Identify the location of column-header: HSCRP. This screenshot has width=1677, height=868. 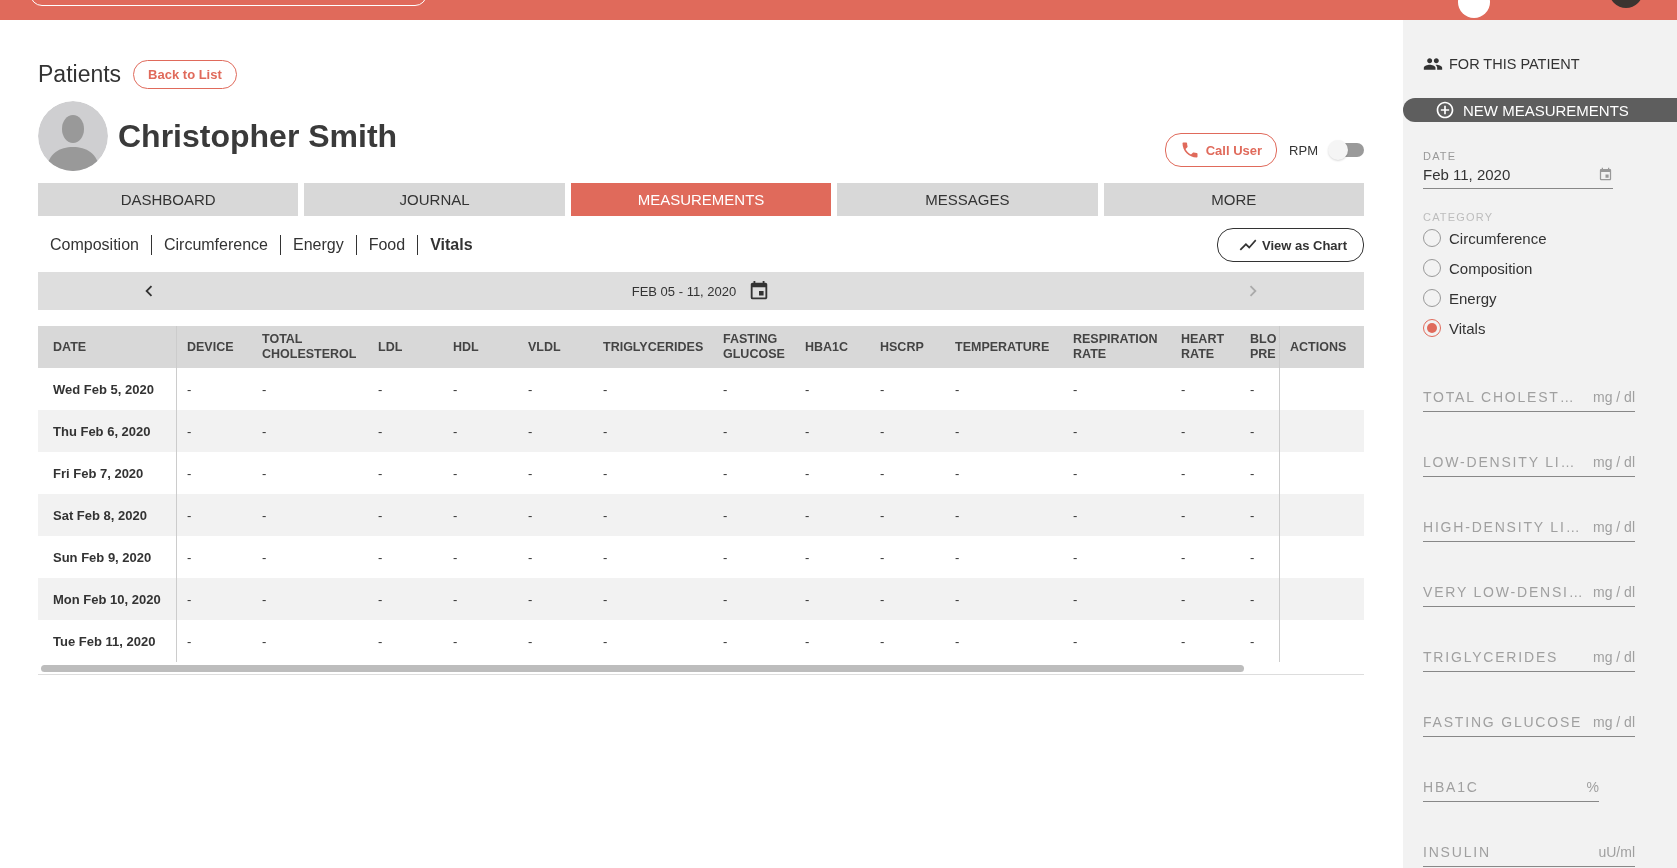
(902, 347).